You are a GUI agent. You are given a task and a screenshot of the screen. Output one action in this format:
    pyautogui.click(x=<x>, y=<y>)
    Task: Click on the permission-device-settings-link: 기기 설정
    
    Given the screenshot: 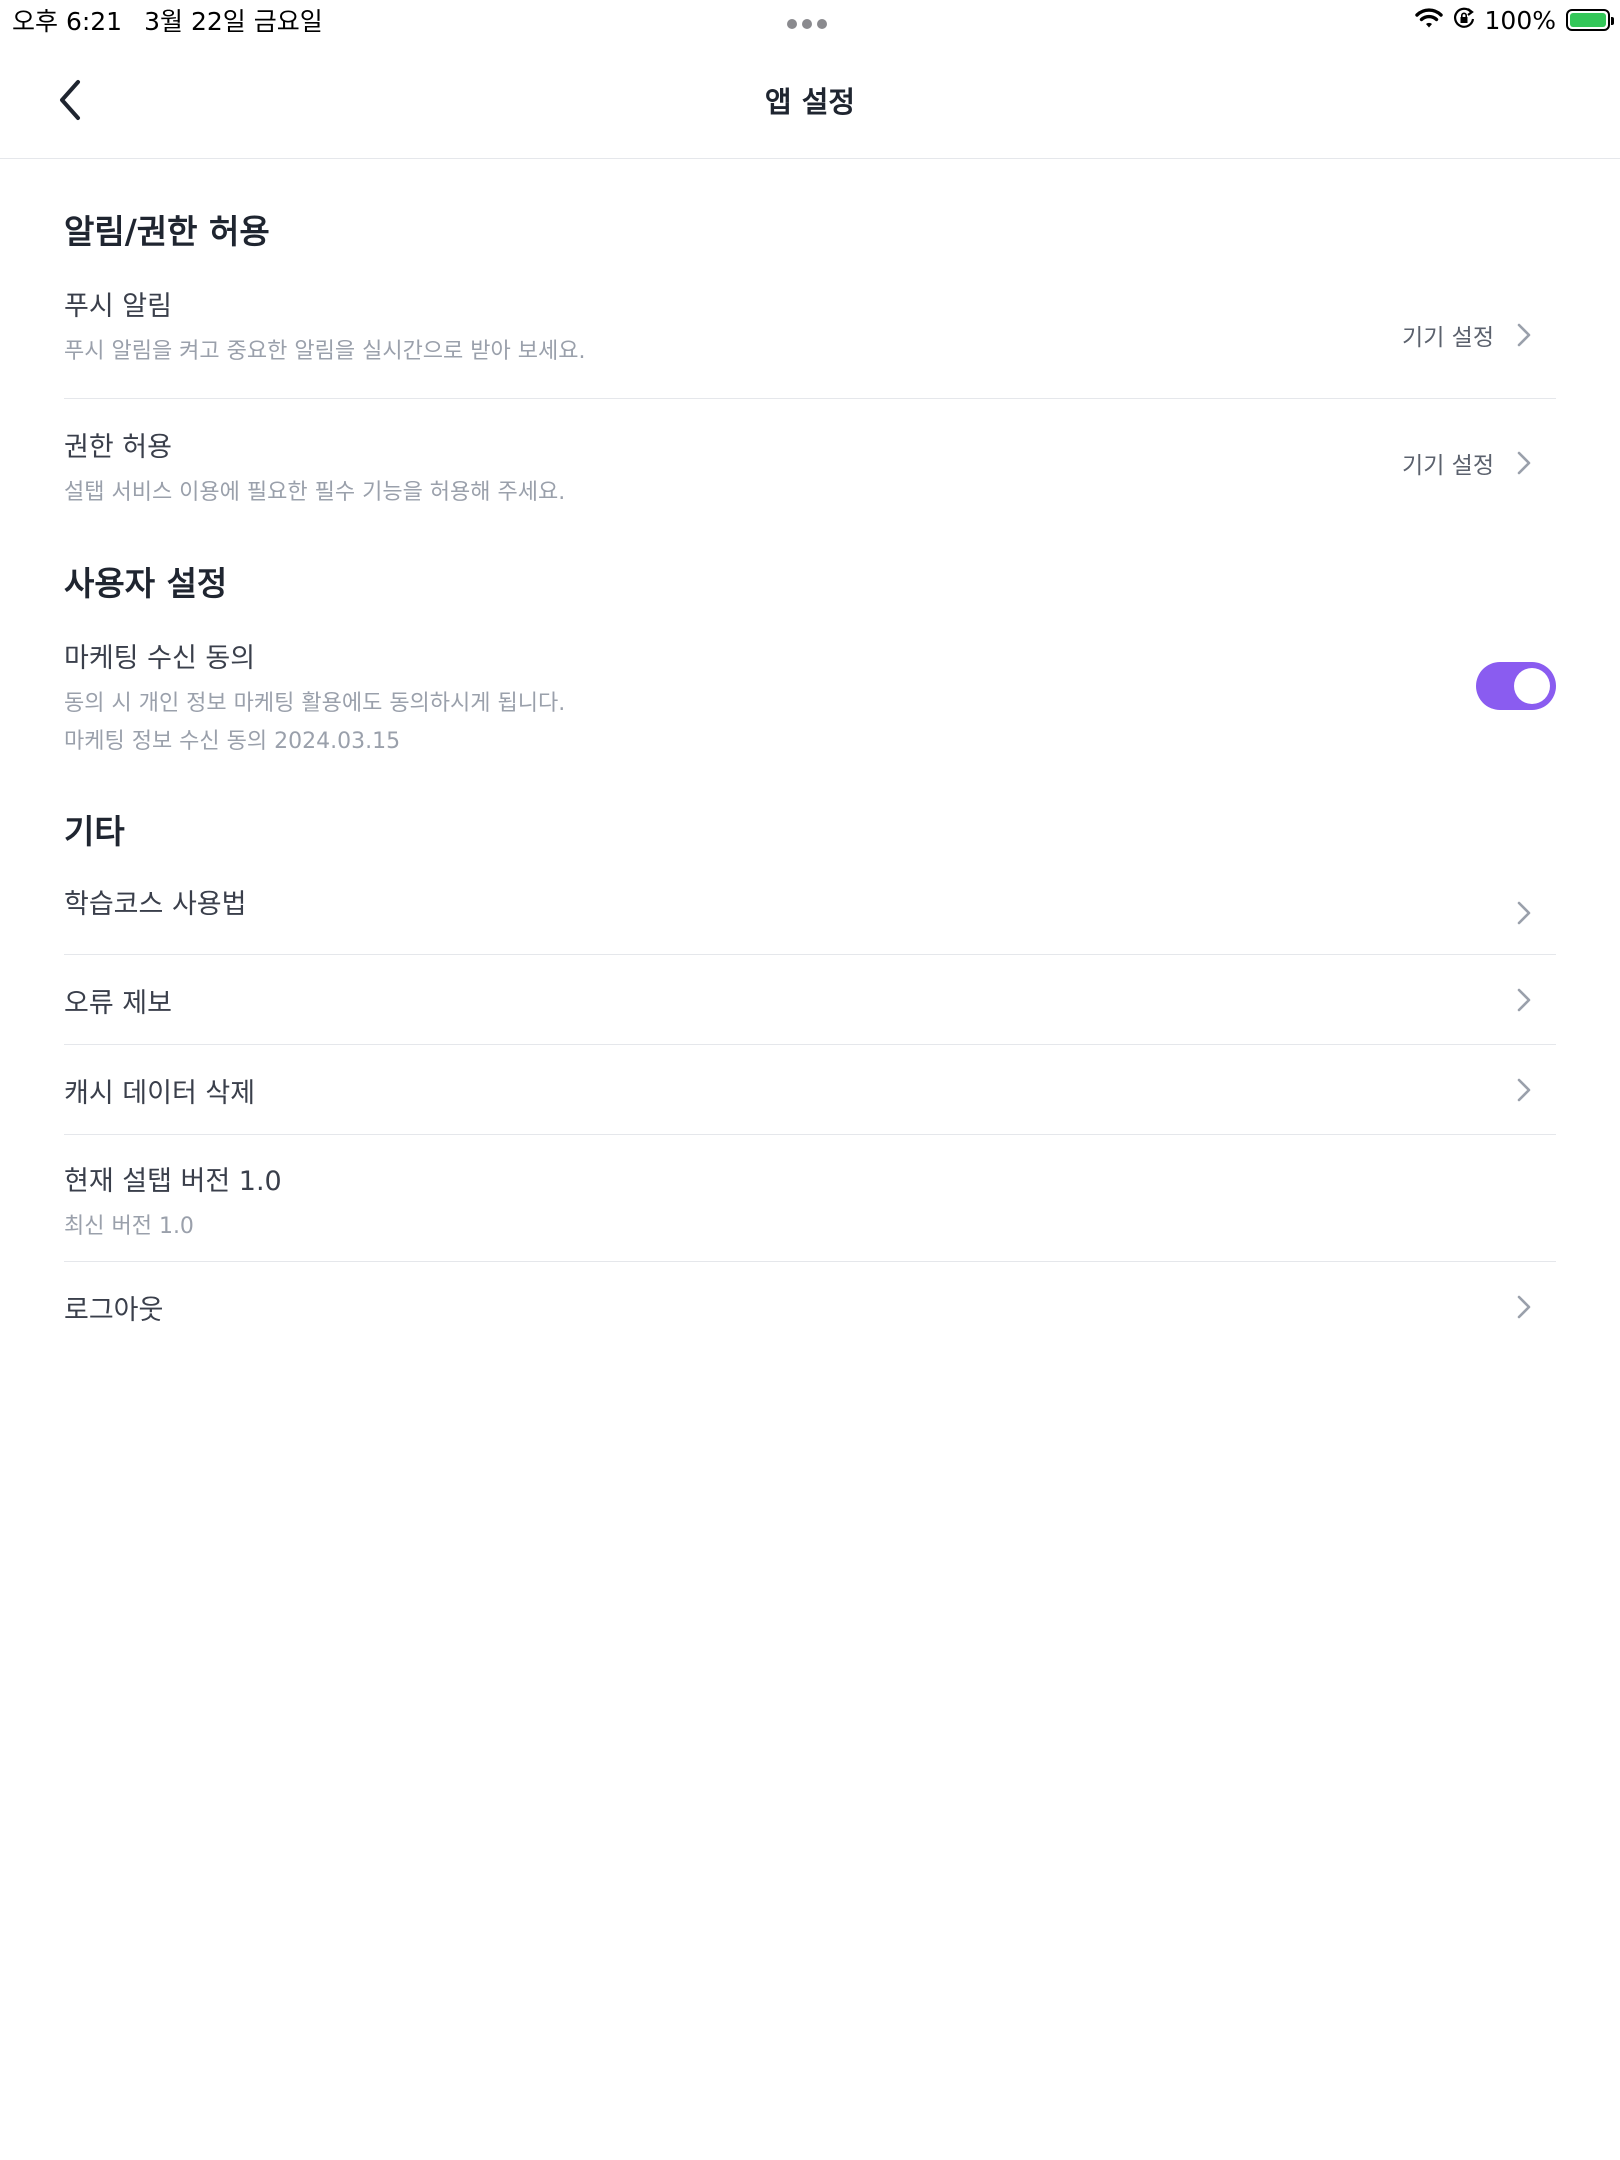 What is the action you would take?
    pyautogui.click(x=1467, y=463)
    